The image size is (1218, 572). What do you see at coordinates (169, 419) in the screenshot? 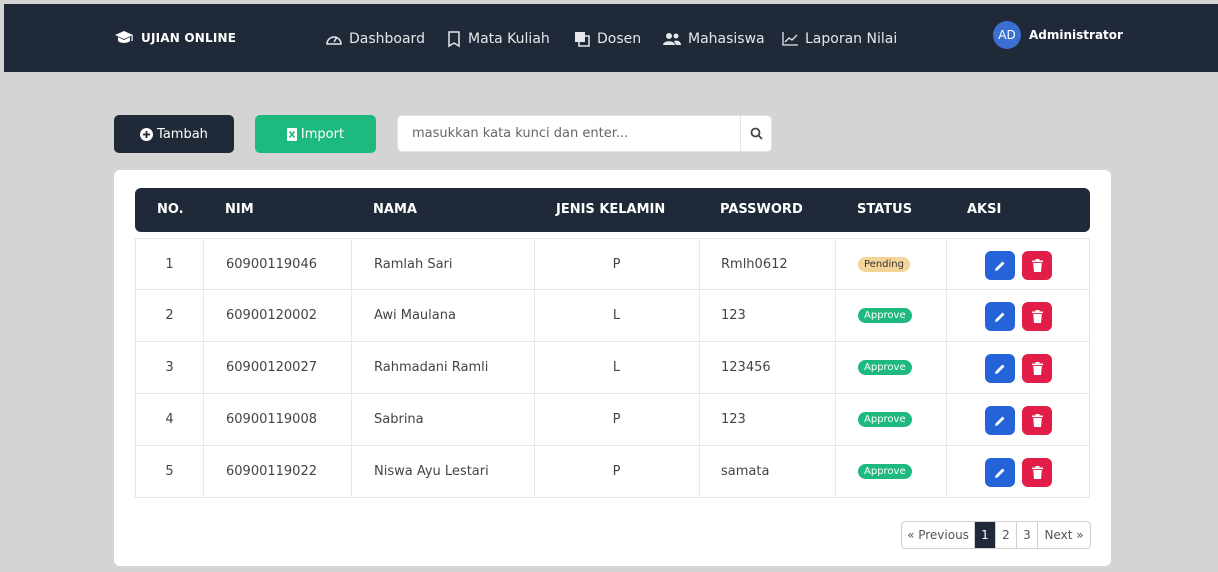
I see `cell-no: 4` at bounding box center [169, 419].